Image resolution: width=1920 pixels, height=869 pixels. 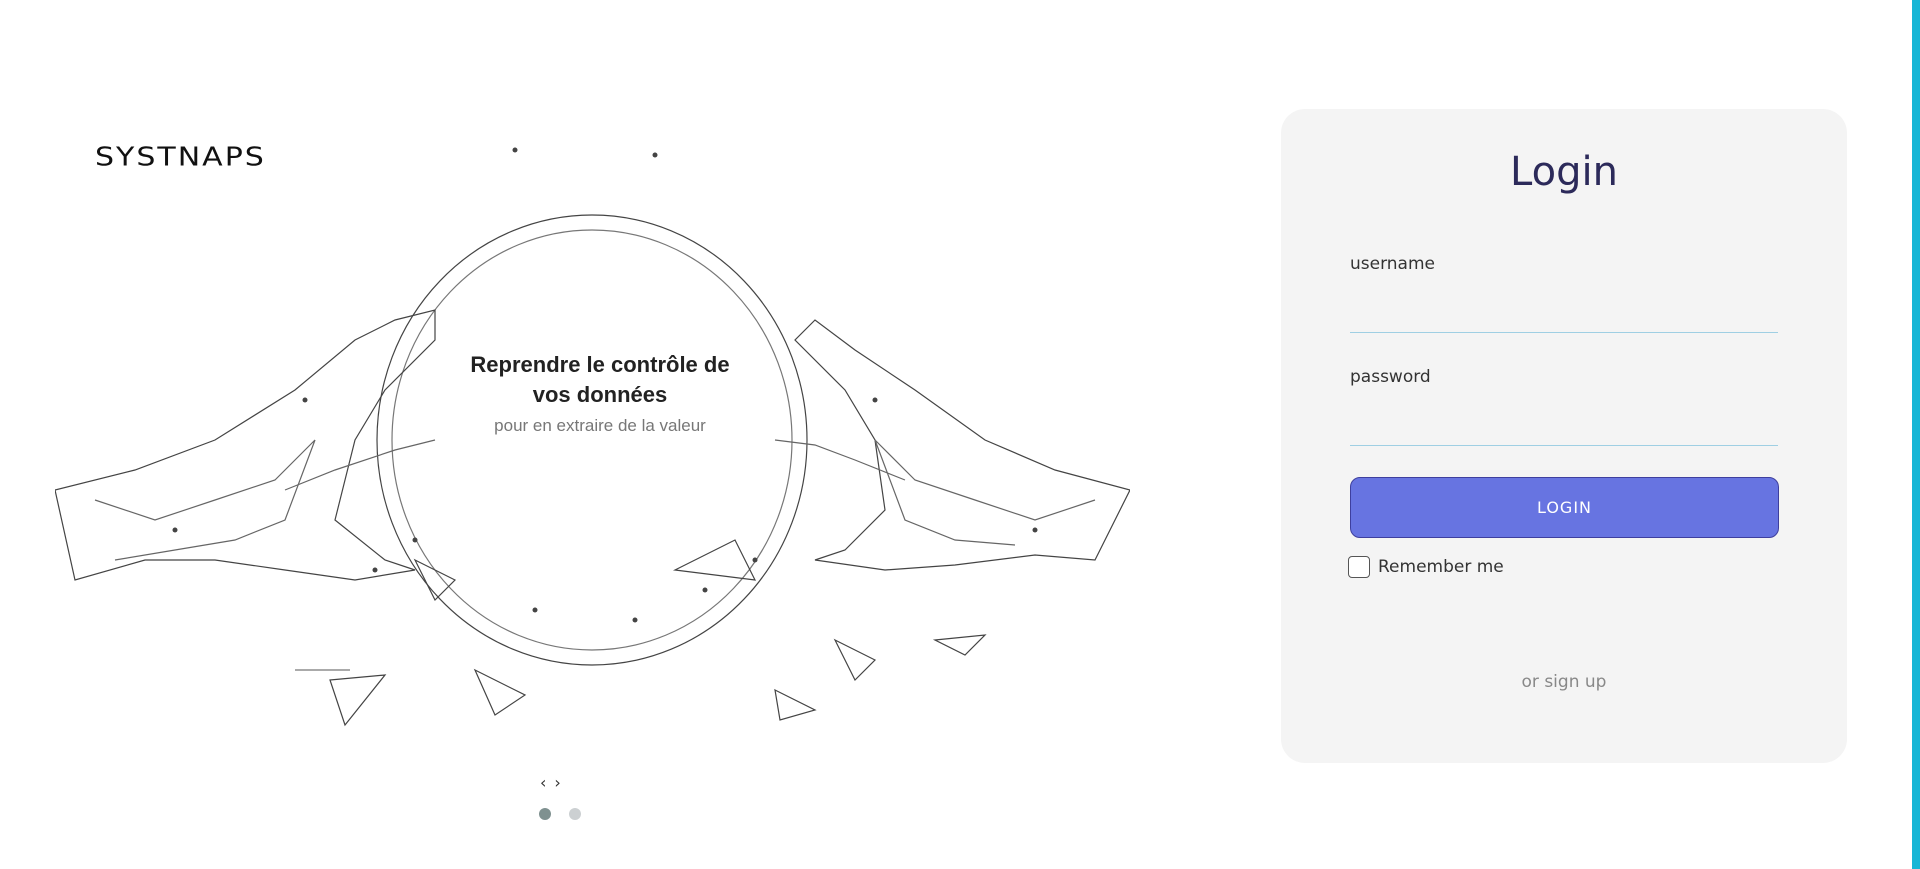 I want to click on username-label: username, so click(x=1392, y=264).